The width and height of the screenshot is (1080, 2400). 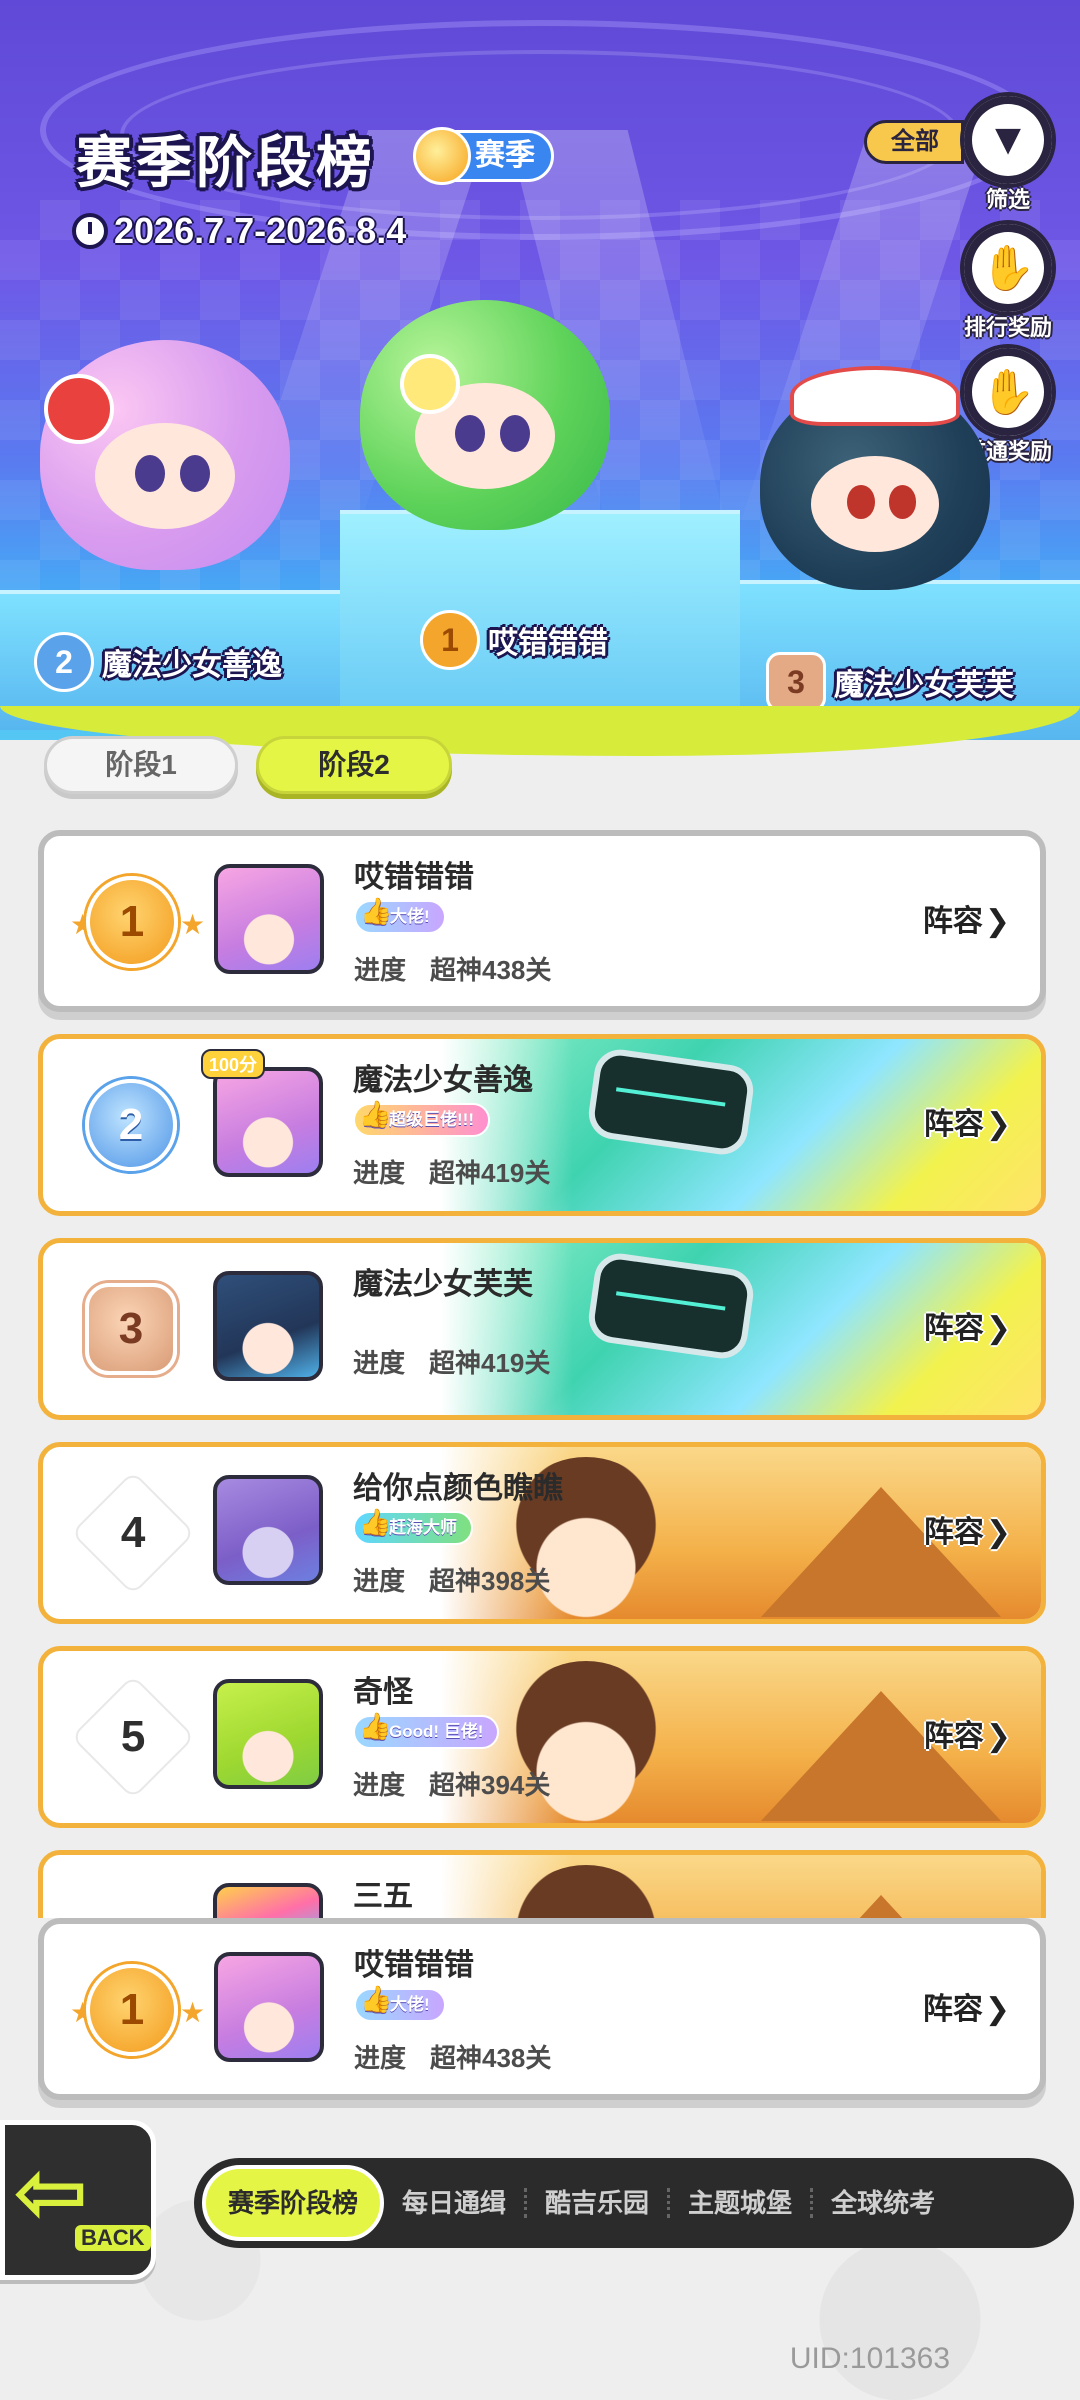 I want to click on season-date-range: 2026.7.7-2026.8.4, so click(x=239, y=231).